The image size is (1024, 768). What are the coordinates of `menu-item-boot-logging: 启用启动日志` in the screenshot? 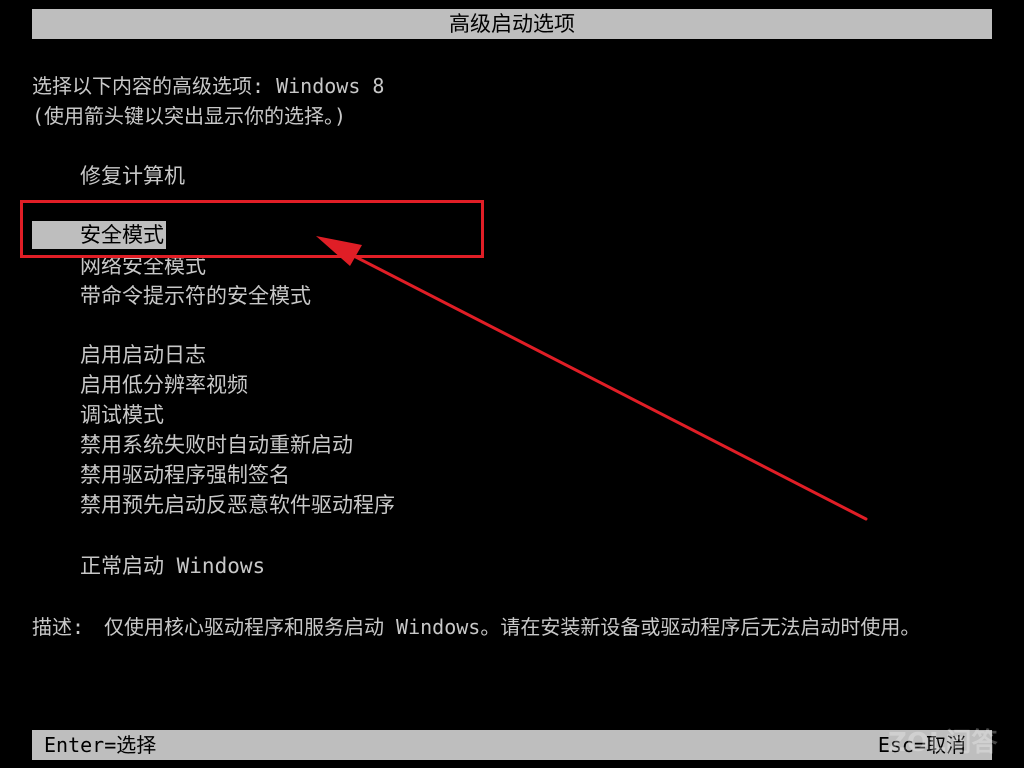 It's located at (143, 355).